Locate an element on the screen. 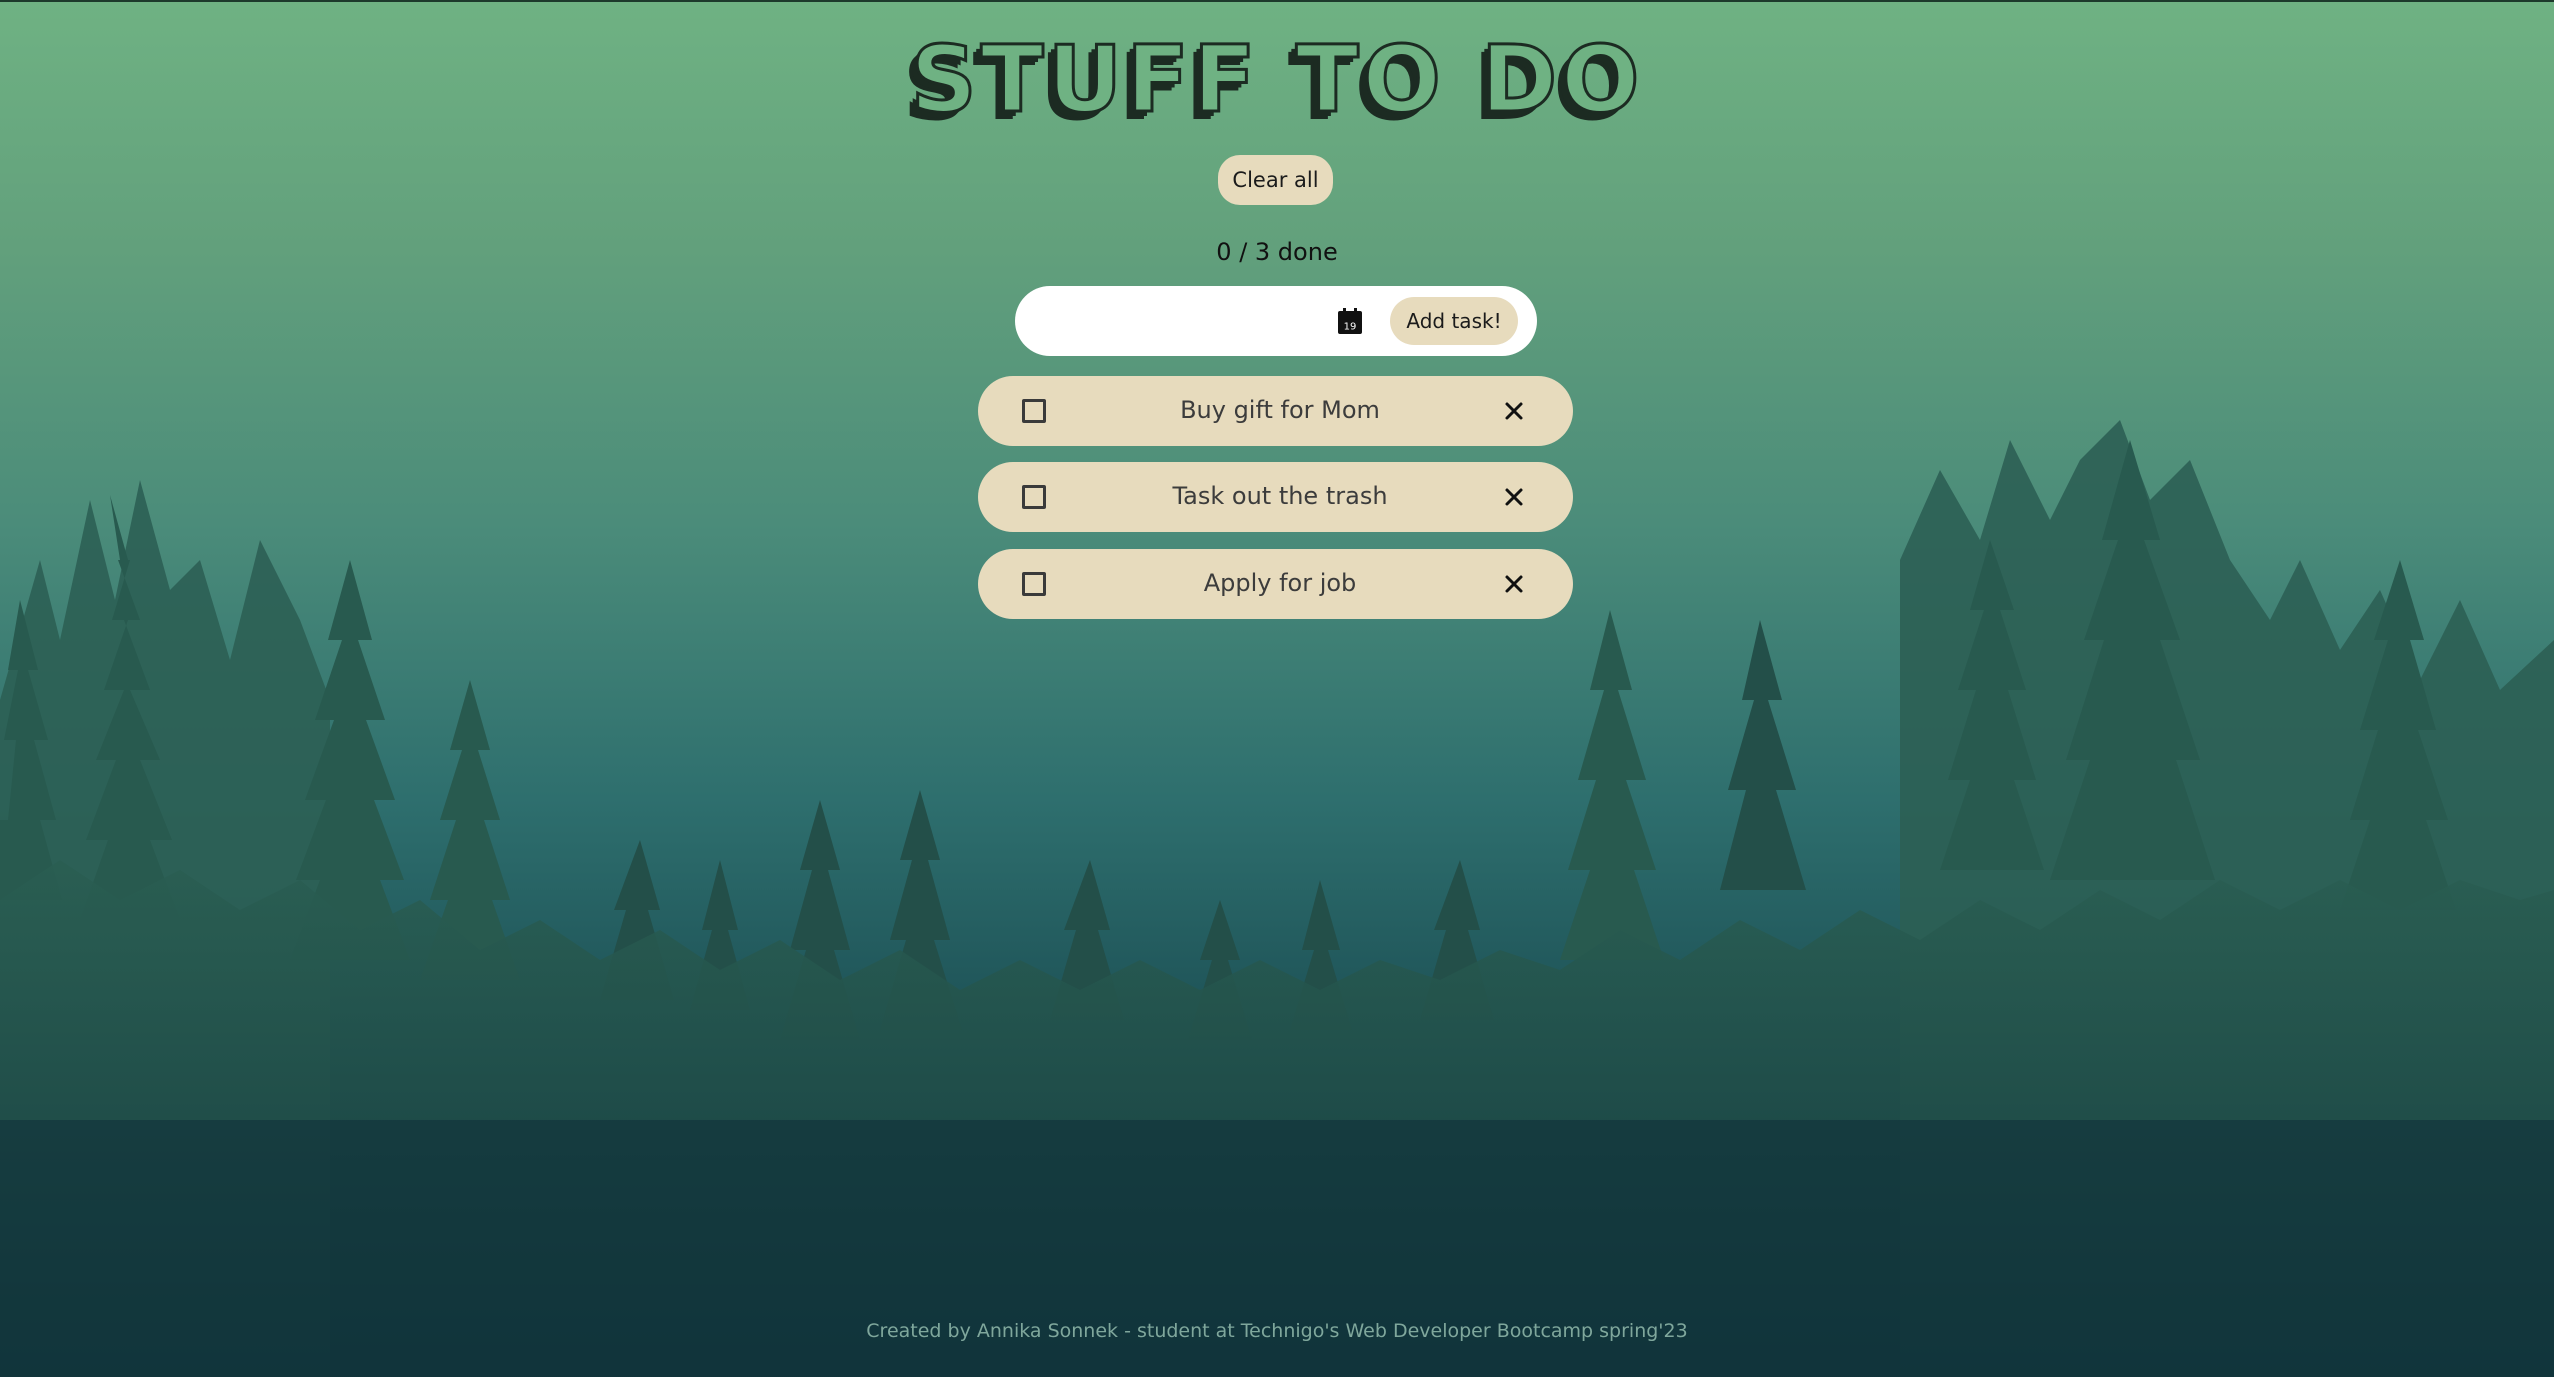 Image resolution: width=2554 pixels, height=1377 pixels. done-counter: 0 / 3 done is located at coordinates (1277, 252).